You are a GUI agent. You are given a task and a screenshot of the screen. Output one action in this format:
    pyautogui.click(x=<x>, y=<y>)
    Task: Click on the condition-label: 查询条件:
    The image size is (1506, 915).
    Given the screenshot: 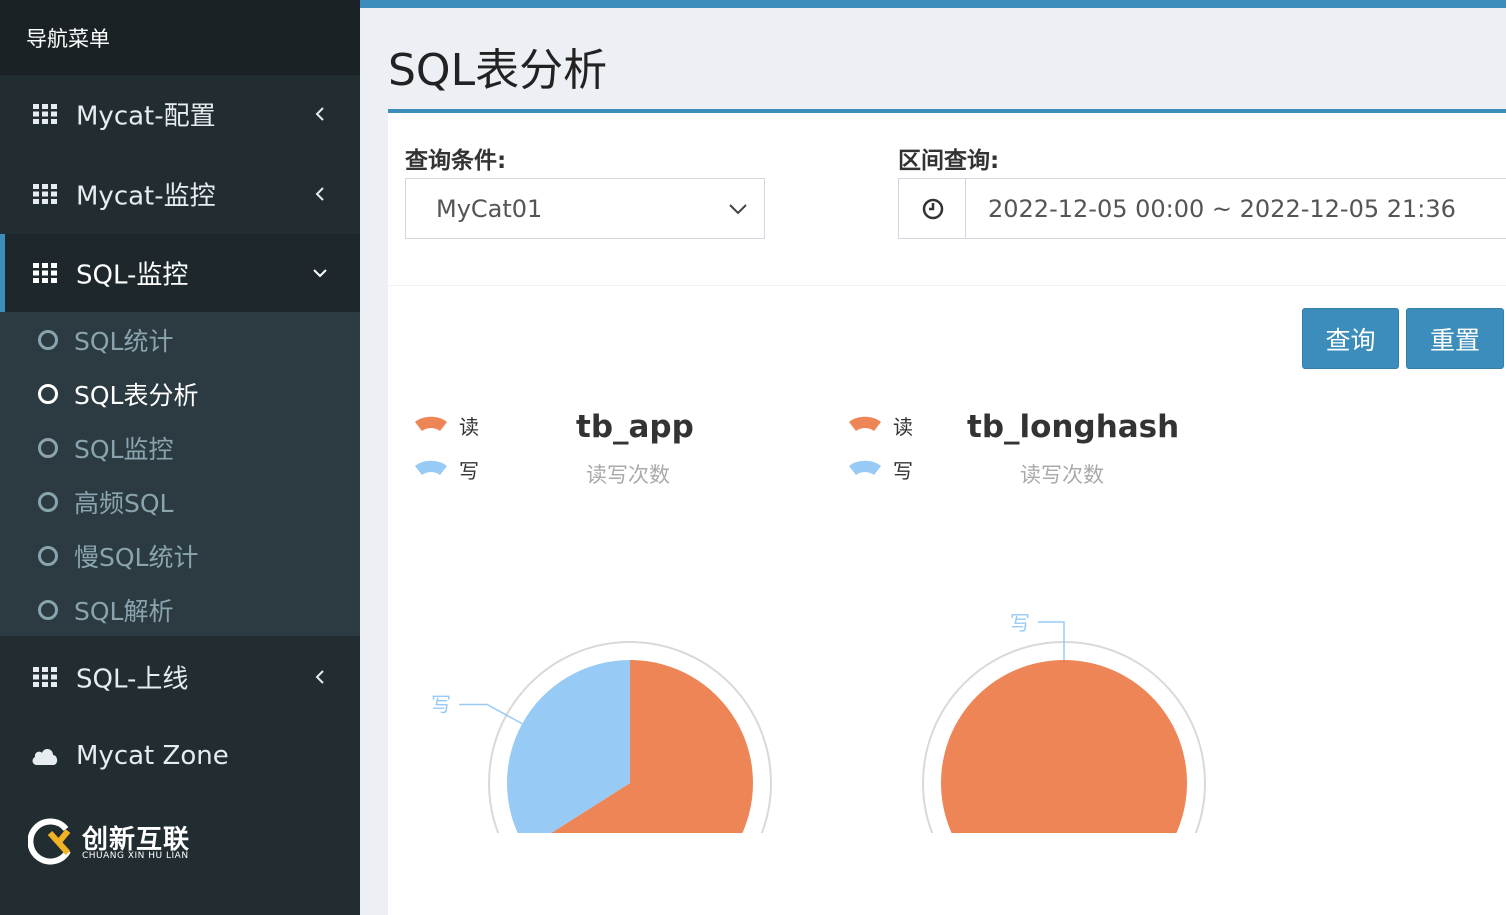 What is the action you would take?
    pyautogui.click(x=456, y=161)
    